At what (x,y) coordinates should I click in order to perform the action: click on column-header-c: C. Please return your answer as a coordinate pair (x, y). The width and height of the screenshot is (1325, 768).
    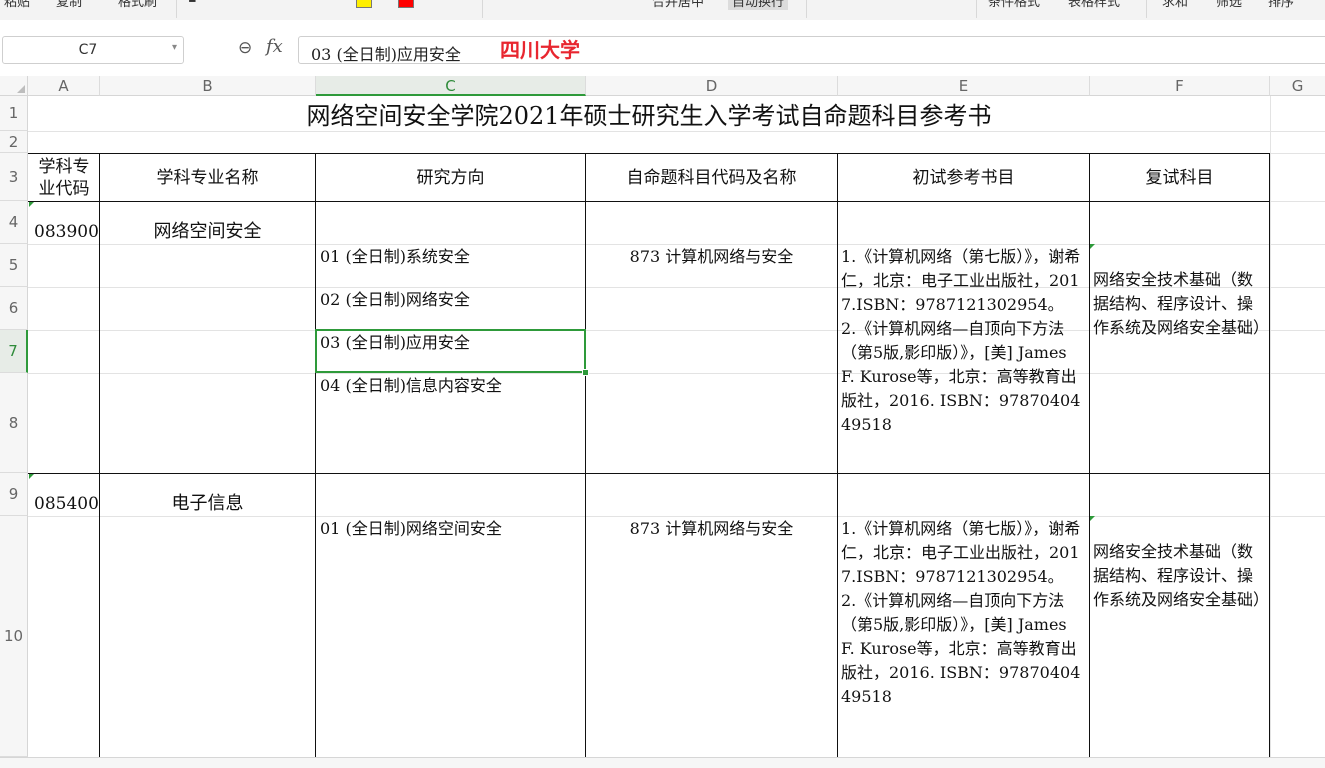
    Looking at the image, I should click on (451, 86).